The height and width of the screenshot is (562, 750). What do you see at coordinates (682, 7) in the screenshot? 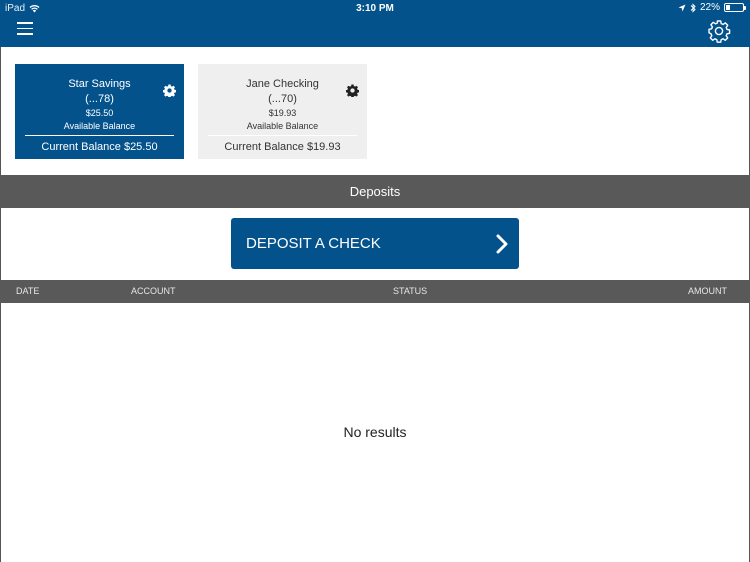
I see `location-icon` at bounding box center [682, 7].